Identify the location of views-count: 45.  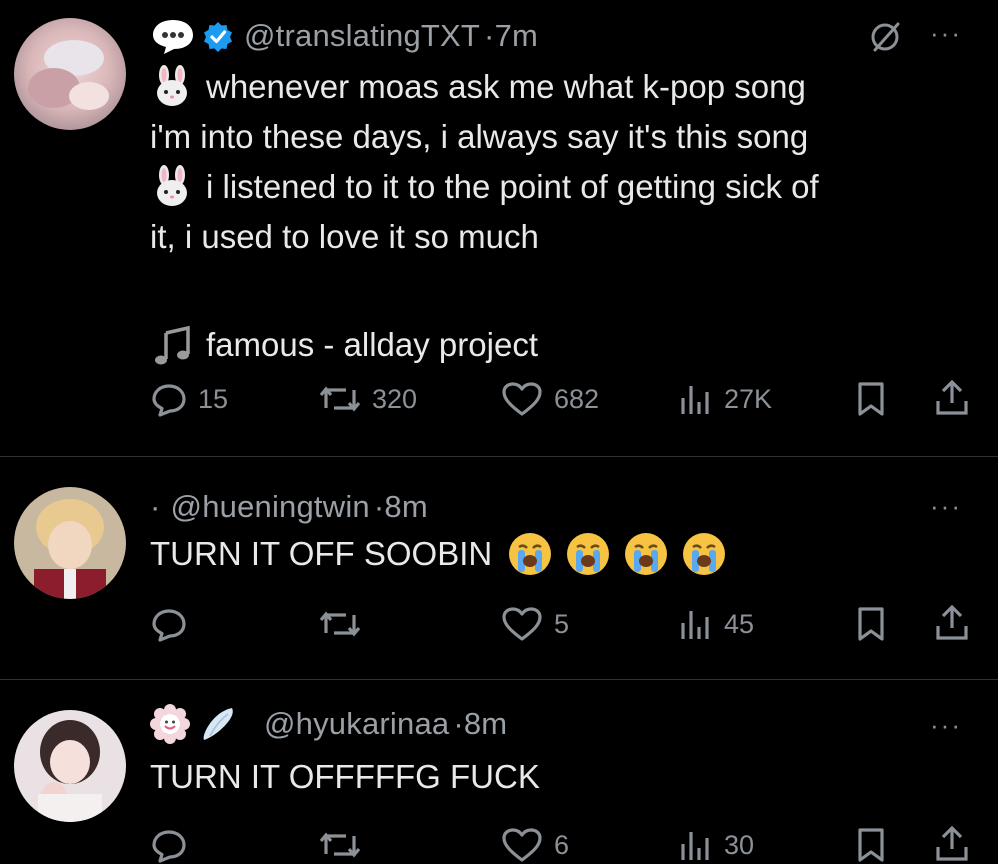
(739, 623).